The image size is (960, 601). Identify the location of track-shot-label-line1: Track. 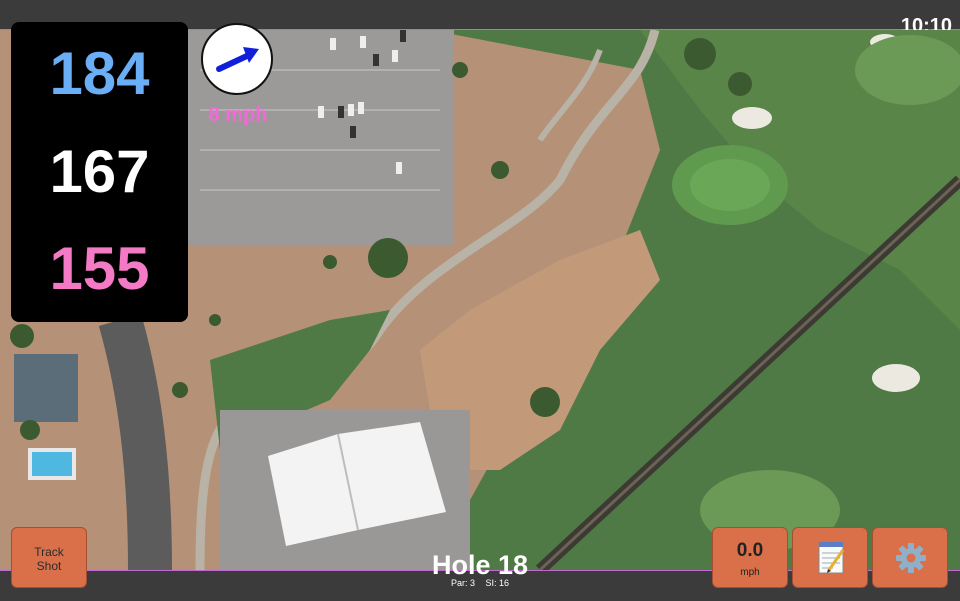
(49, 552).